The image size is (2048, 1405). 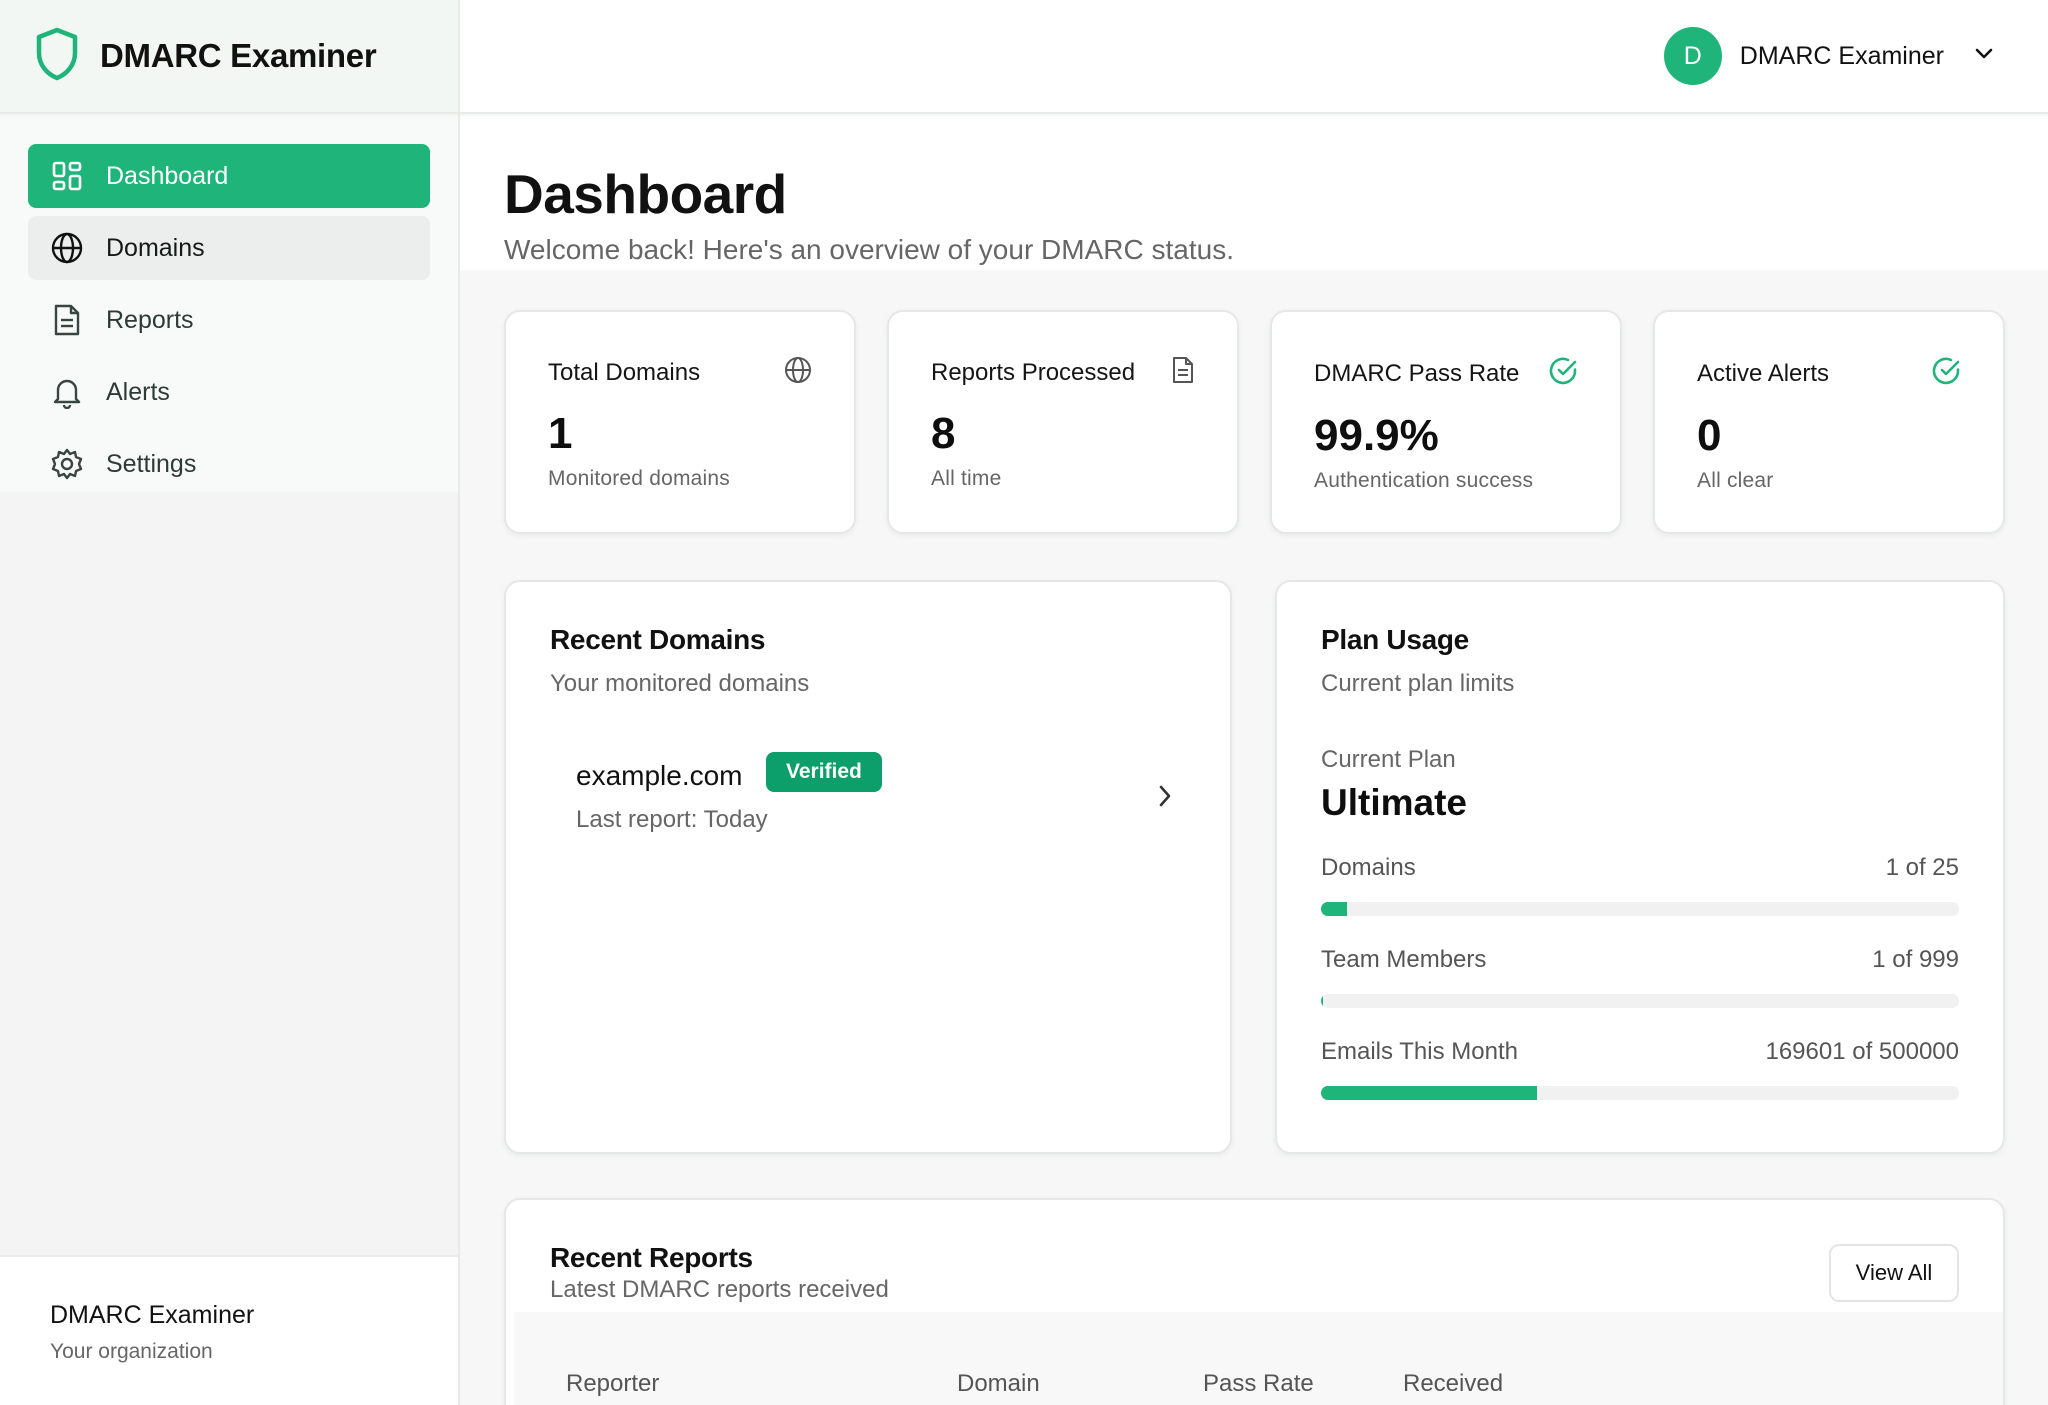 I want to click on domain-last-report: Last report: Today, so click(x=672, y=819).